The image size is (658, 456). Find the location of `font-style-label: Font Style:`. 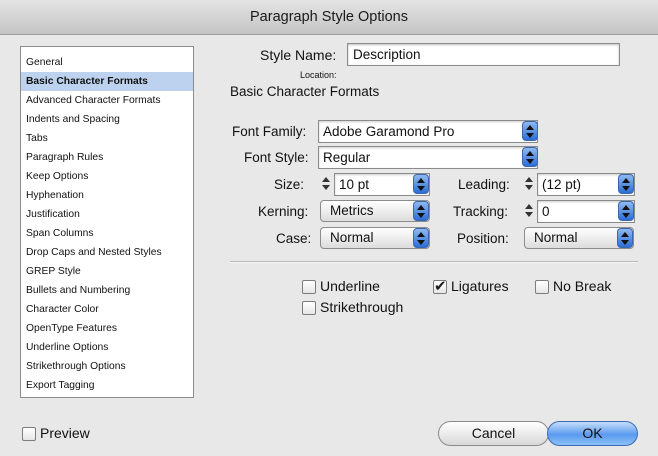

font-style-label: Font Style: is located at coordinates (276, 157).